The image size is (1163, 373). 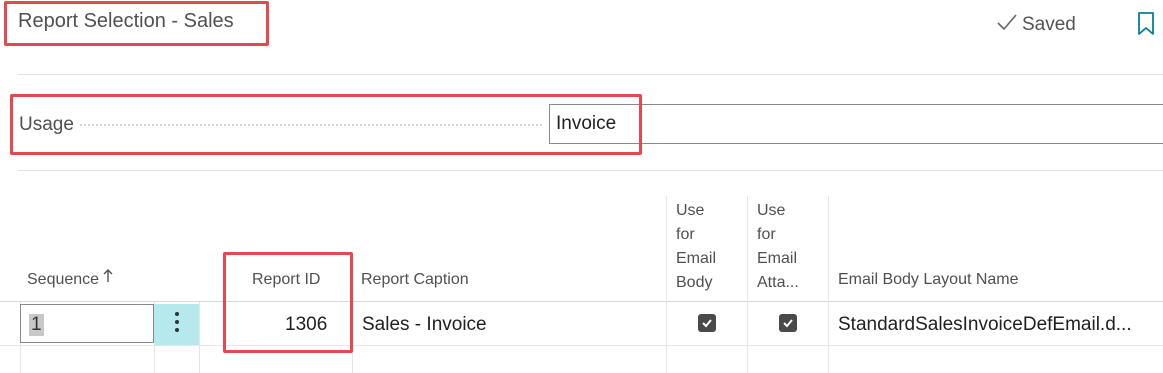 I want to click on checkmark-icon, so click(x=1007, y=25).